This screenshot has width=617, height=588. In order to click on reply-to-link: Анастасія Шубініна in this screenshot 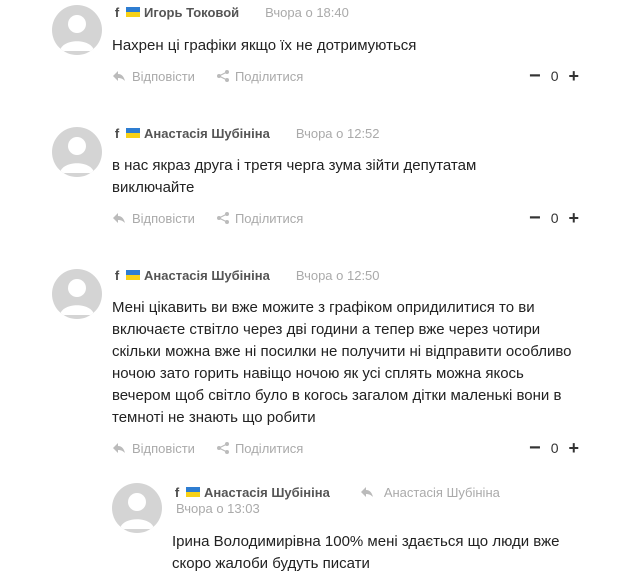, I will do `click(430, 492)`.